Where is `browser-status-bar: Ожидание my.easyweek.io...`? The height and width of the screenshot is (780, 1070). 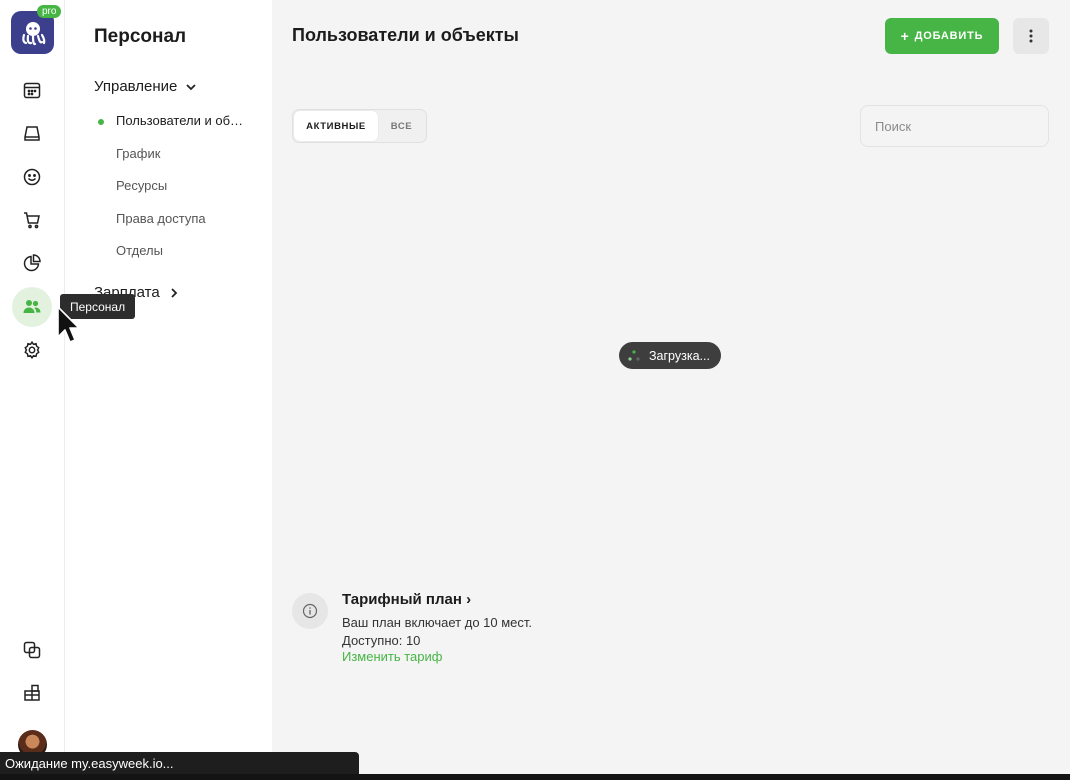
browser-status-bar: Ожидание my.easyweek.io... is located at coordinates (179, 763).